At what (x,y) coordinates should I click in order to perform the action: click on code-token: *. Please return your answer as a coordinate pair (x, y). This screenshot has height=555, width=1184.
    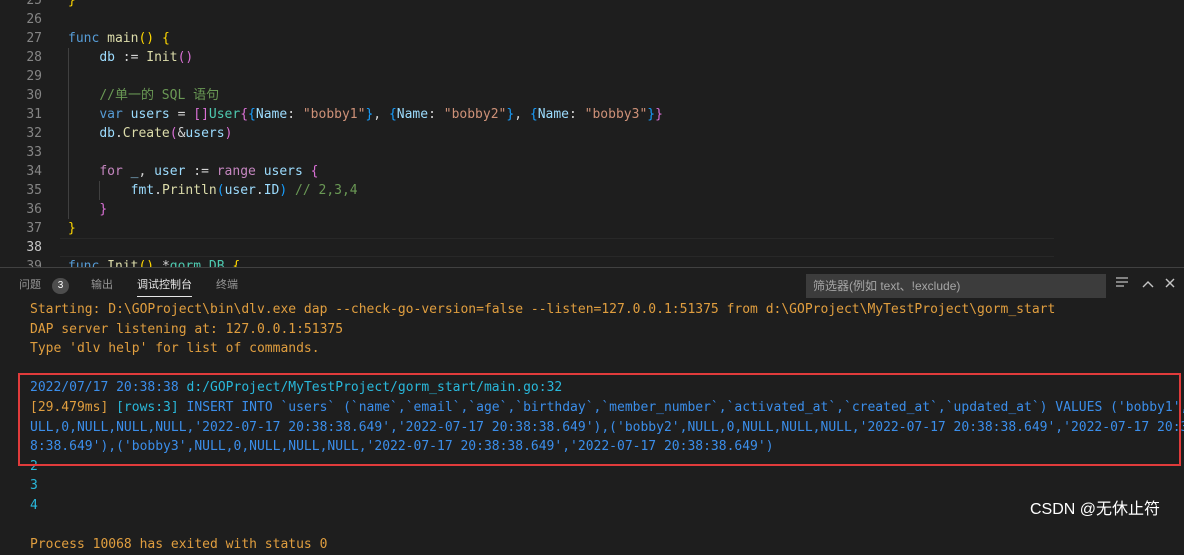
    Looking at the image, I should click on (165, 263).